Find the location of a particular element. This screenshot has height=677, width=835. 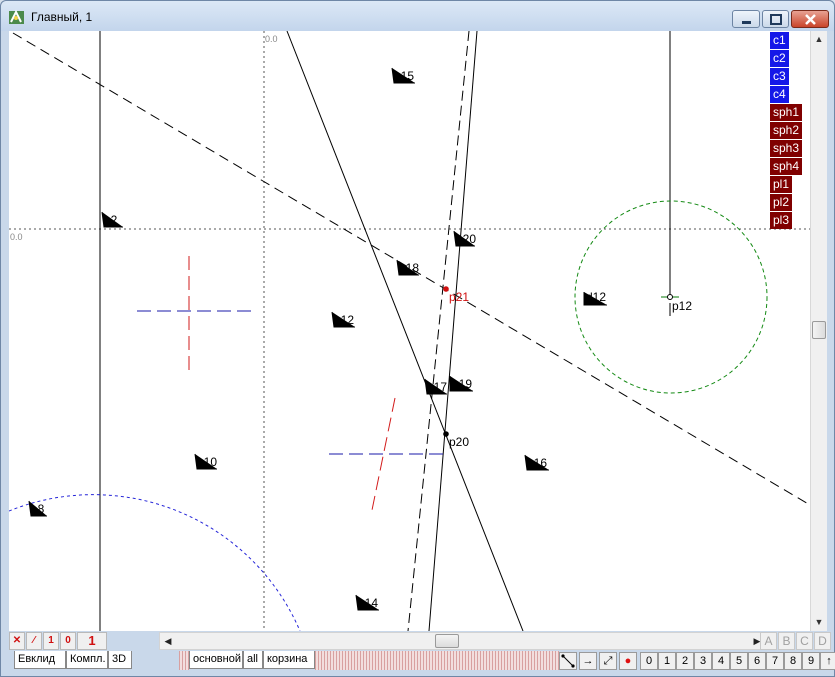

tab-main-layer: основной is located at coordinates (216, 660).